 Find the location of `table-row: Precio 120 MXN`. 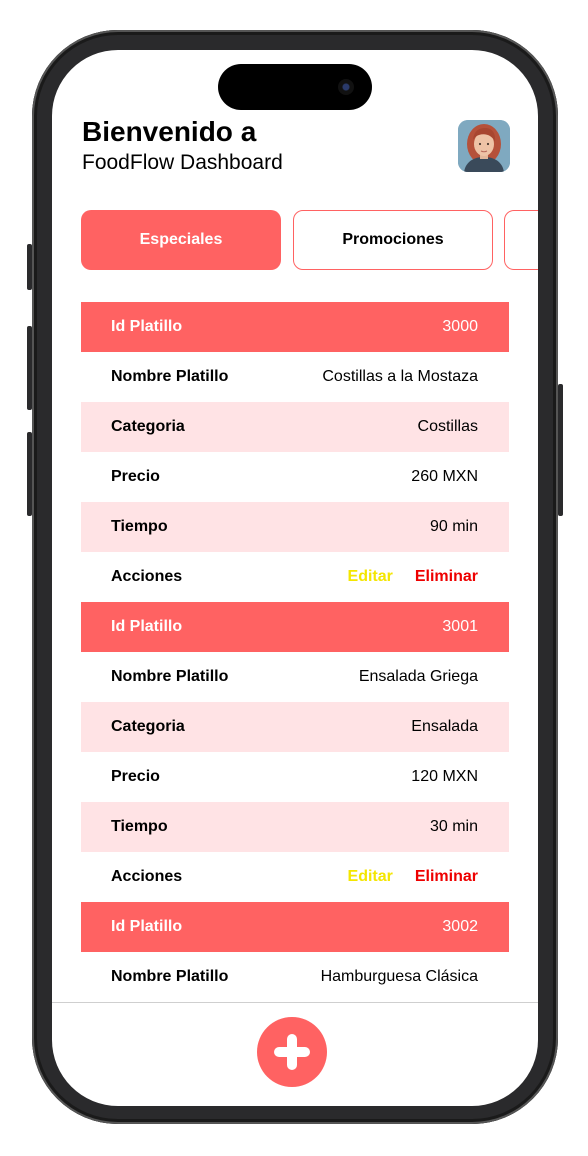

table-row: Precio 120 MXN is located at coordinates (295, 777).